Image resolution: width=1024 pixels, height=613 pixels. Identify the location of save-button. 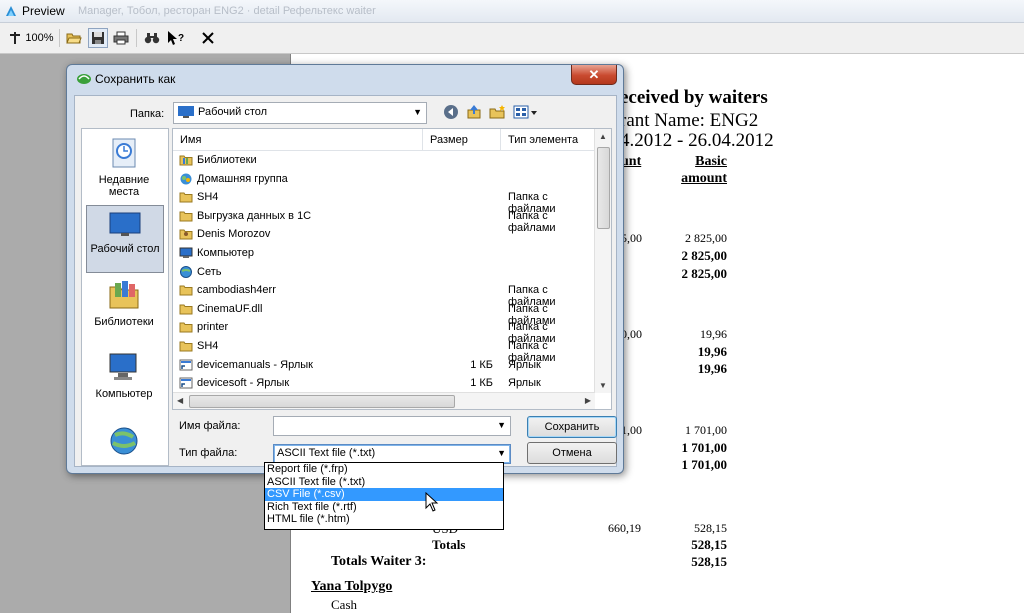
(98, 38).